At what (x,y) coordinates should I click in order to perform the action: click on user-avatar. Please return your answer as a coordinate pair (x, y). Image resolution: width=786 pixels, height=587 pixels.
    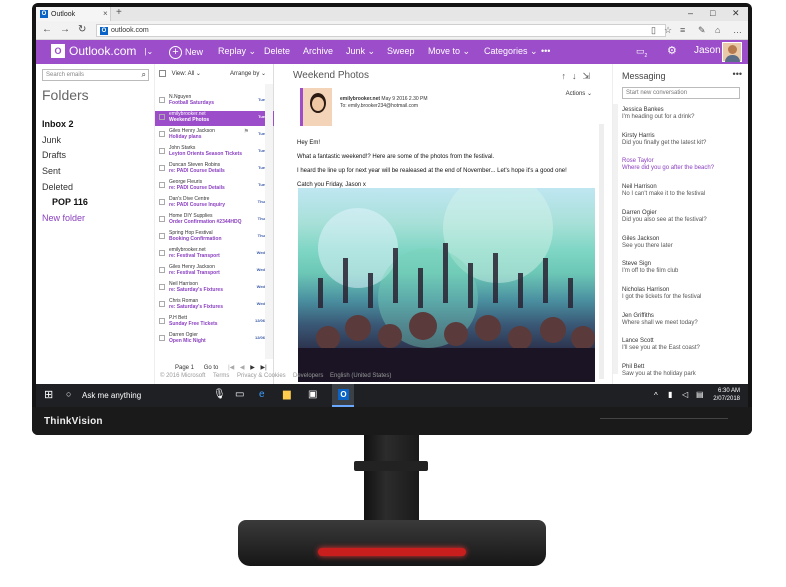
    Looking at the image, I should click on (732, 52).